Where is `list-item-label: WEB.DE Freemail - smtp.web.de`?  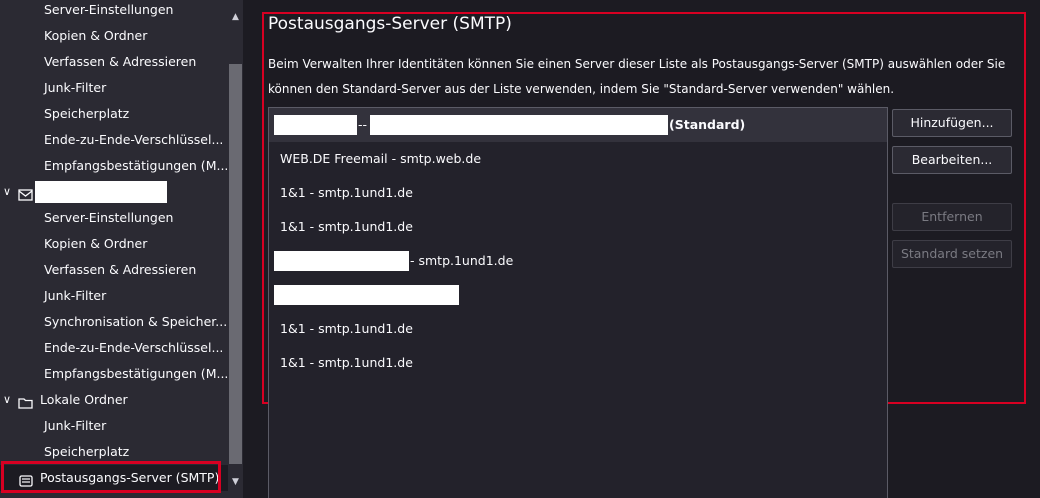 list-item-label: WEB.DE Freemail - smtp.web.de is located at coordinates (381, 158).